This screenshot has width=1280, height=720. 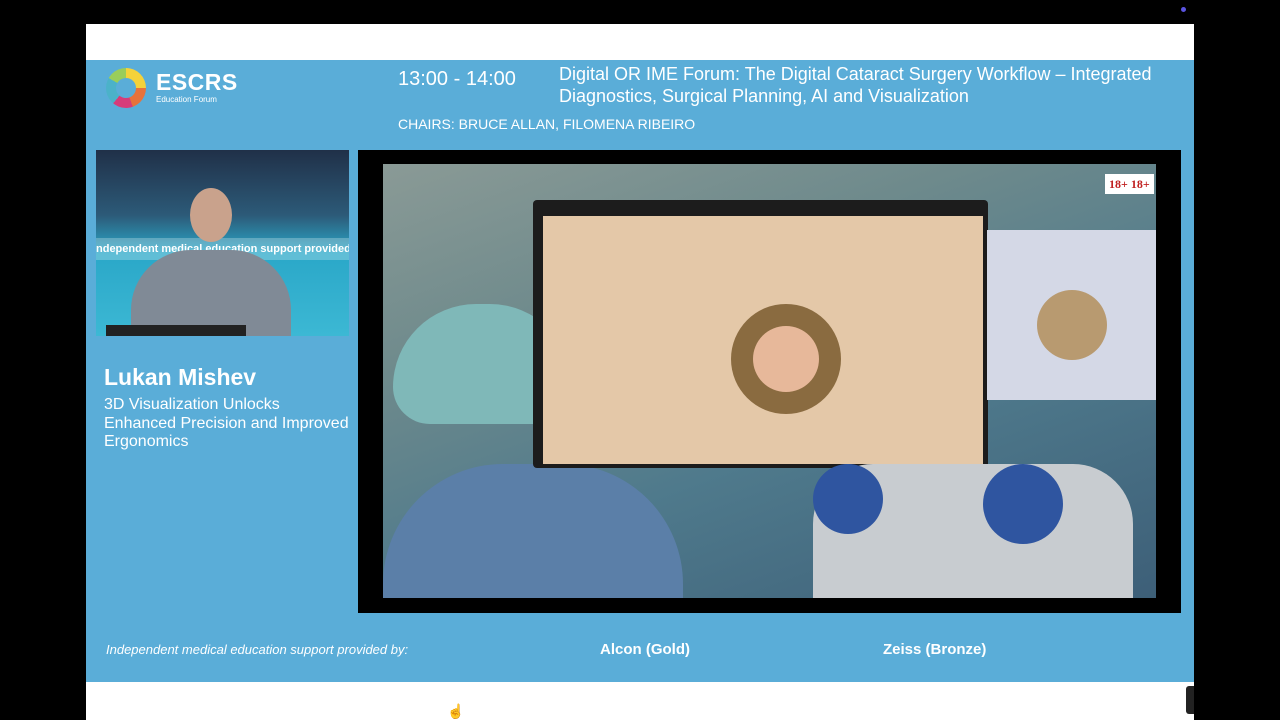 I want to click on logo-subtitle: Education Forum, so click(x=186, y=99).